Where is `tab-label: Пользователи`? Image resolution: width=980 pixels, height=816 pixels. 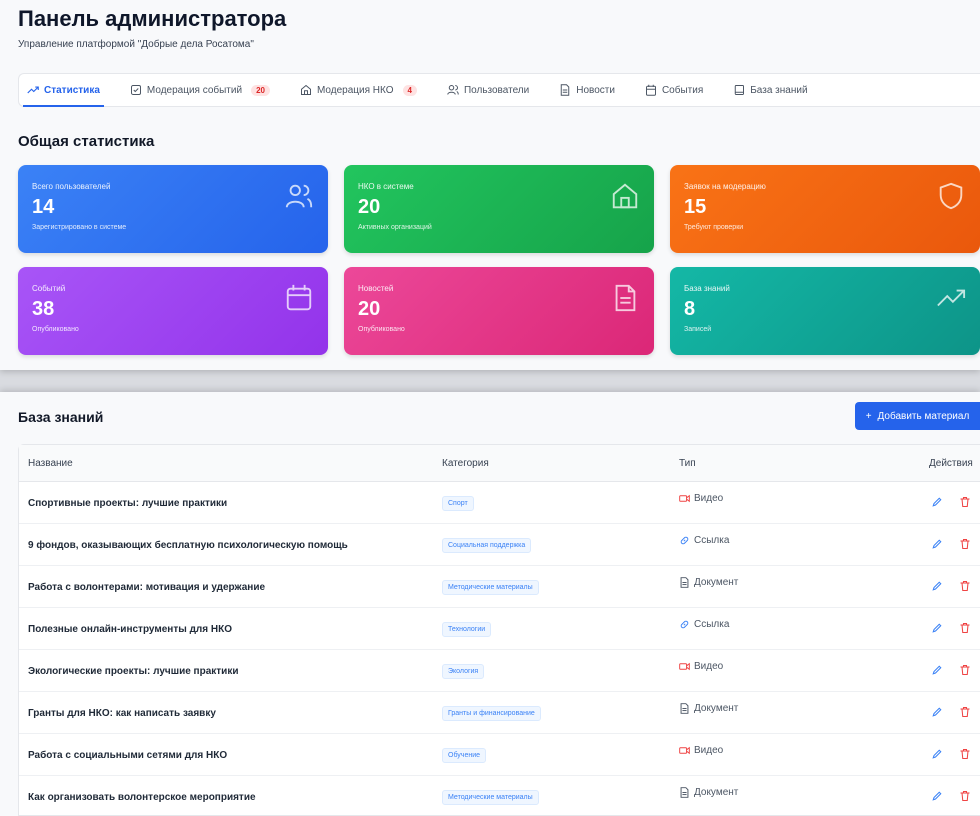
tab-label: Пользователи is located at coordinates (496, 90).